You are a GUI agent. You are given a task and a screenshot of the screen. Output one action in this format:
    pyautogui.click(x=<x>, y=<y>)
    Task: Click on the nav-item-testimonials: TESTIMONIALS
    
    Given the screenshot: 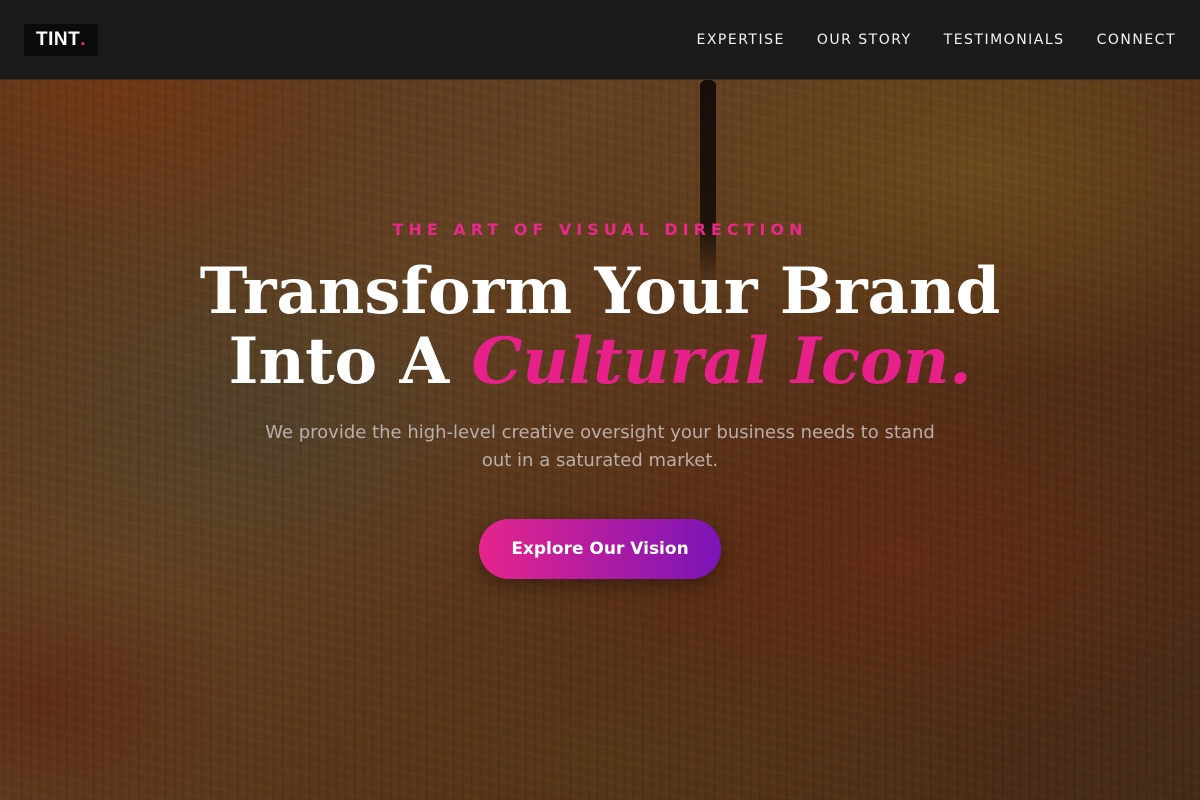 What is the action you would take?
    pyautogui.click(x=1004, y=40)
    